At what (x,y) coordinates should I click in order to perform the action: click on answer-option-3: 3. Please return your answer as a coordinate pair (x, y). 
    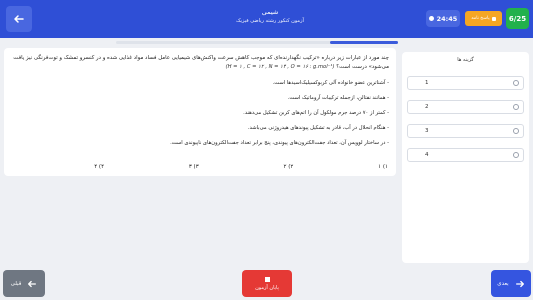
    Looking at the image, I should click on (465, 131).